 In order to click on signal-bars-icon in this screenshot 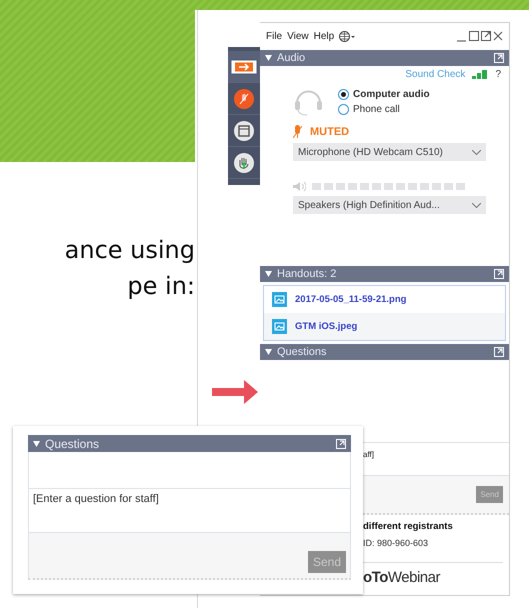, I will do `click(480, 74)`.